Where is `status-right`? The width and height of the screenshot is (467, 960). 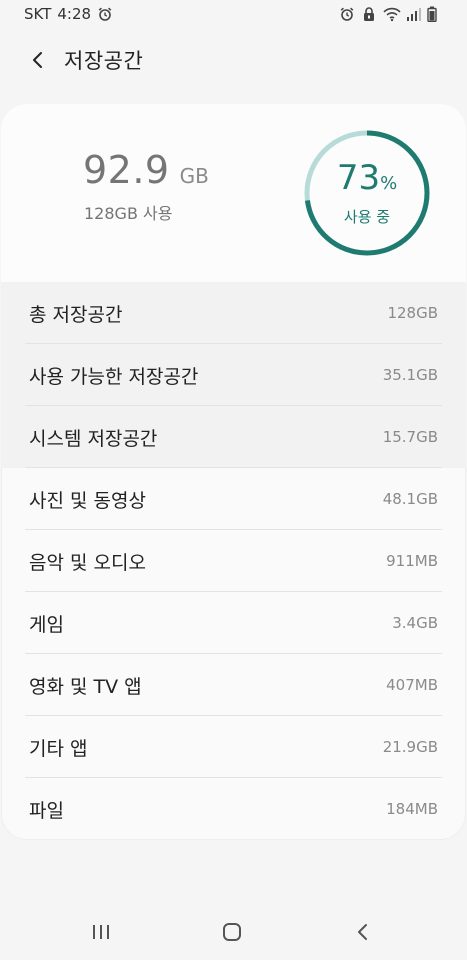 status-right is located at coordinates (391, 14).